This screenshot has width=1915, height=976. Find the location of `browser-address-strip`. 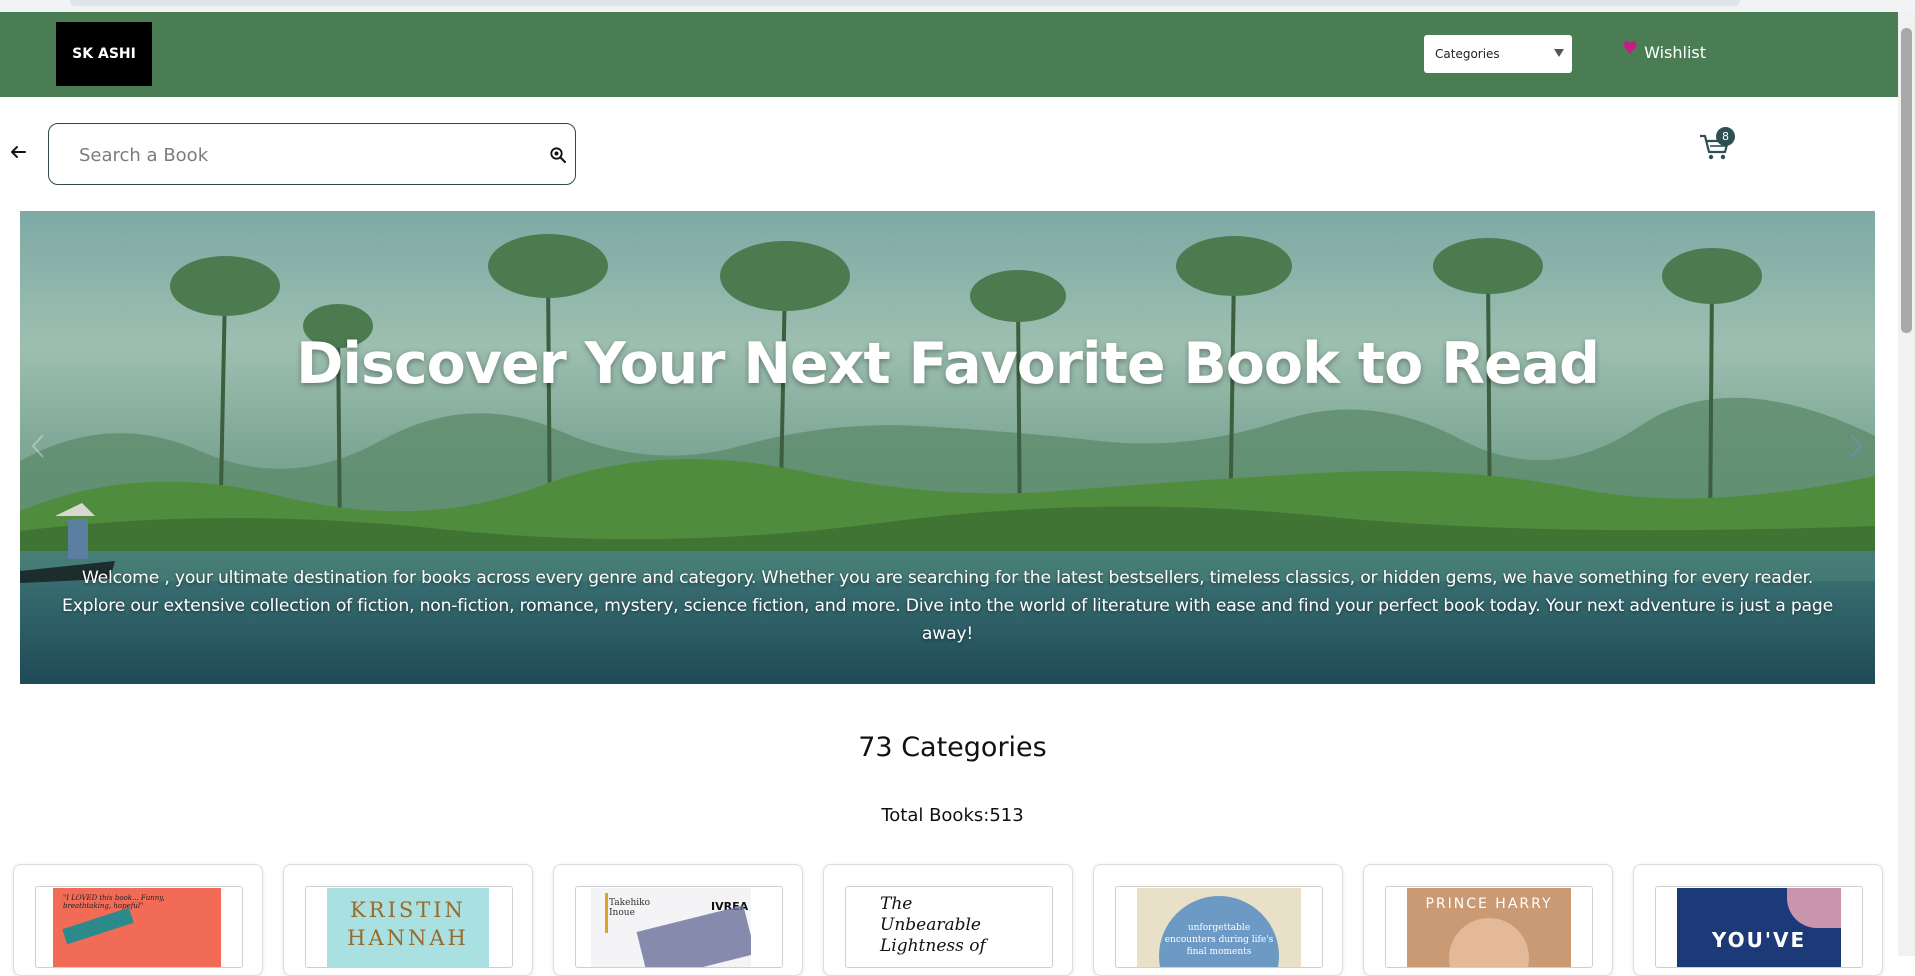

browser-address-strip is located at coordinates (905, 3).